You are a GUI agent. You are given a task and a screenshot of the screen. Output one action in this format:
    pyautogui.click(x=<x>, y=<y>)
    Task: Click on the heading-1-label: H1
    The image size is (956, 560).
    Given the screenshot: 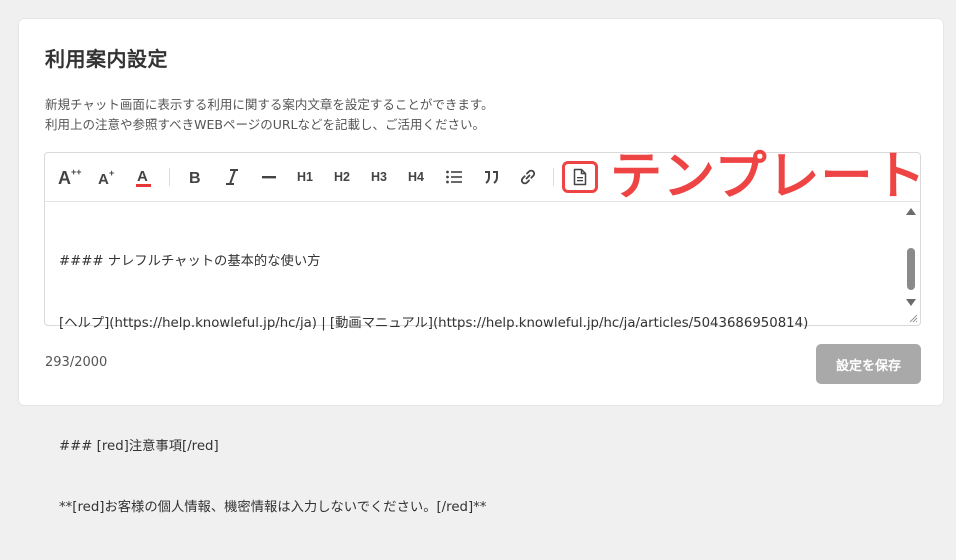 What is the action you would take?
    pyautogui.click(x=305, y=177)
    